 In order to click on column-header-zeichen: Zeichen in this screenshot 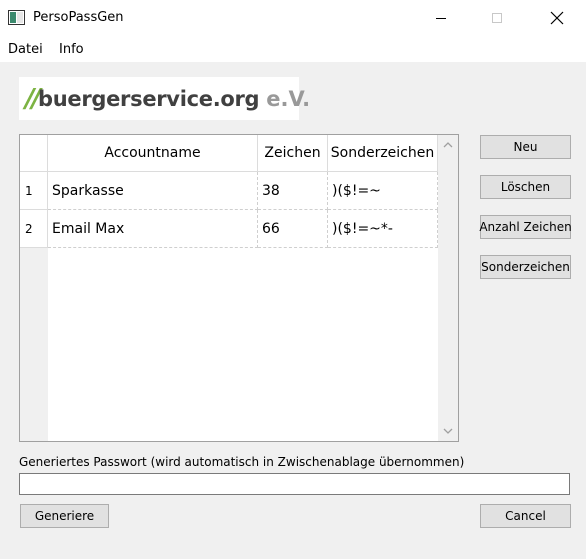, I will do `click(293, 153)`.